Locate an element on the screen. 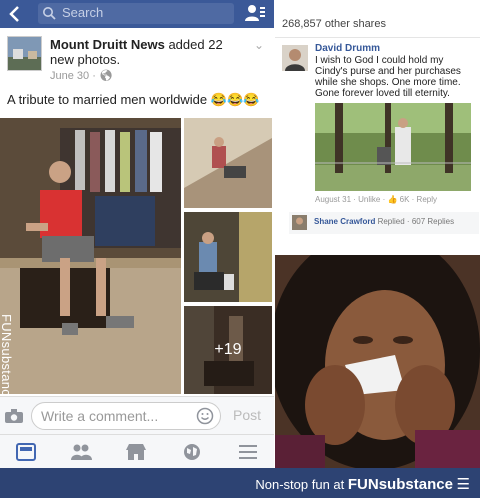  top-bar: Search is located at coordinates (137, 14).